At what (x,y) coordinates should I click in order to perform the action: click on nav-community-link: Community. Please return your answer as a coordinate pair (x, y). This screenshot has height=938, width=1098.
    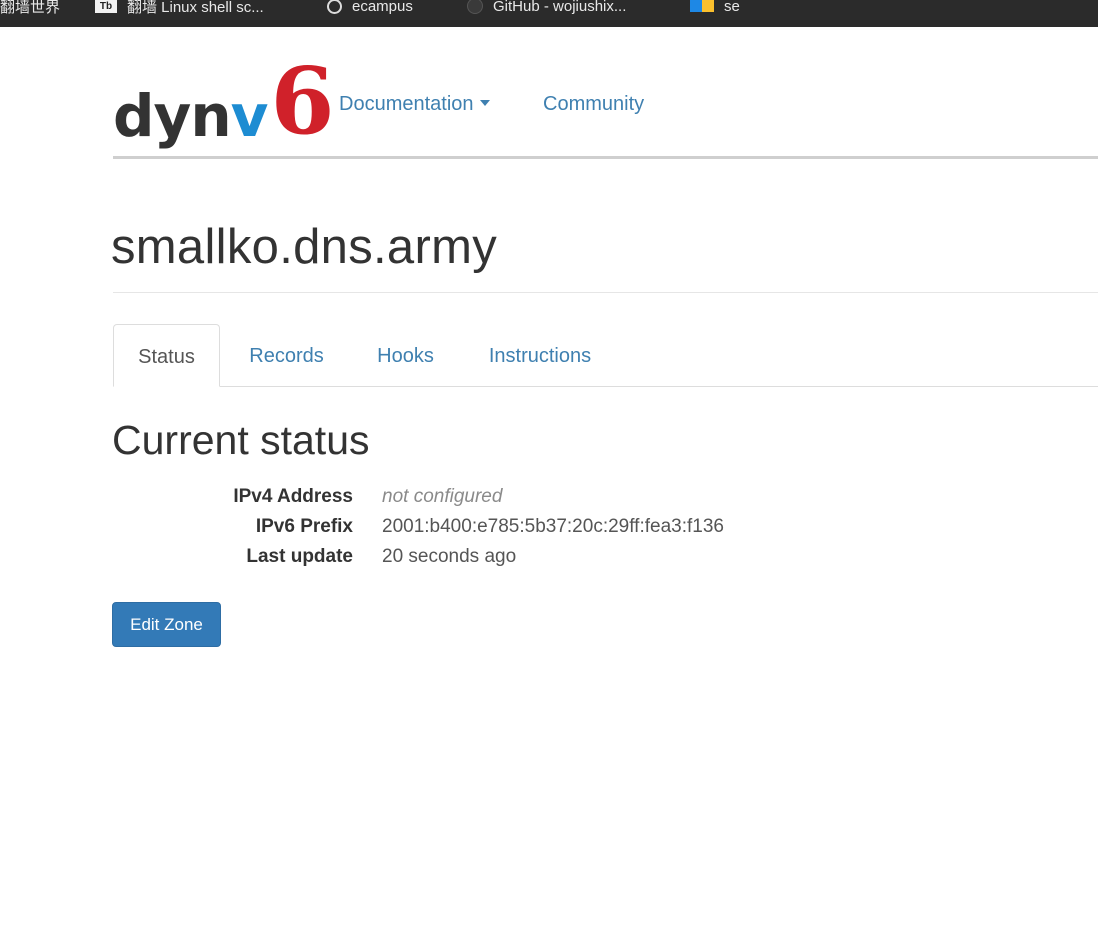
    Looking at the image, I should click on (593, 104).